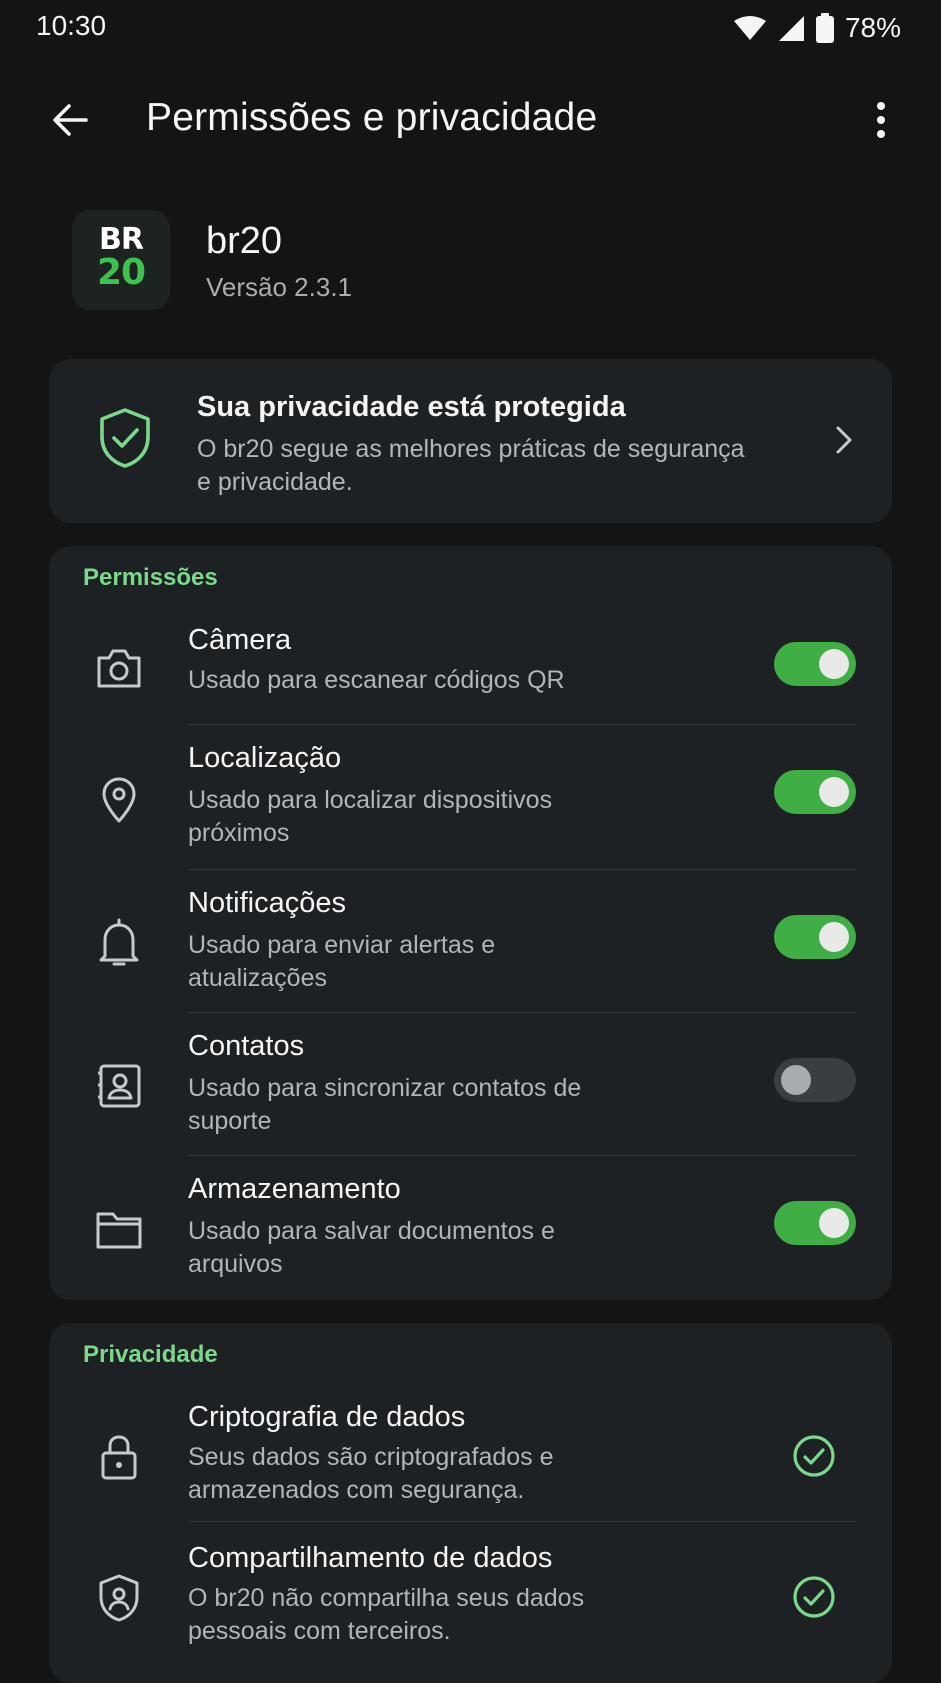  I want to click on permission-title: Localização, so click(265, 758).